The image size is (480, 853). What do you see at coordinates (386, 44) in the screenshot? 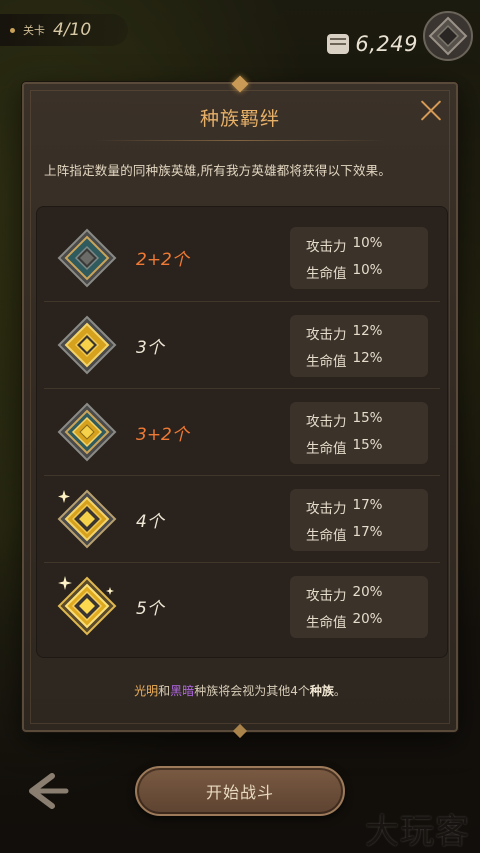
I see `power-value: 6,249` at bounding box center [386, 44].